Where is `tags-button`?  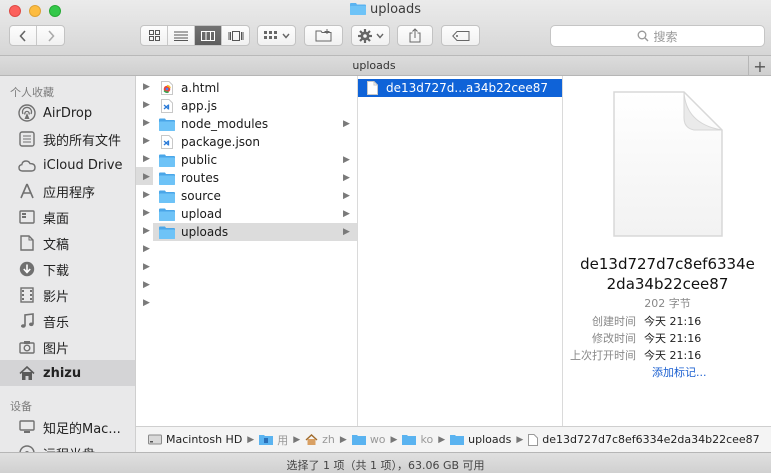 tags-button is located at coordinates (460, 35).